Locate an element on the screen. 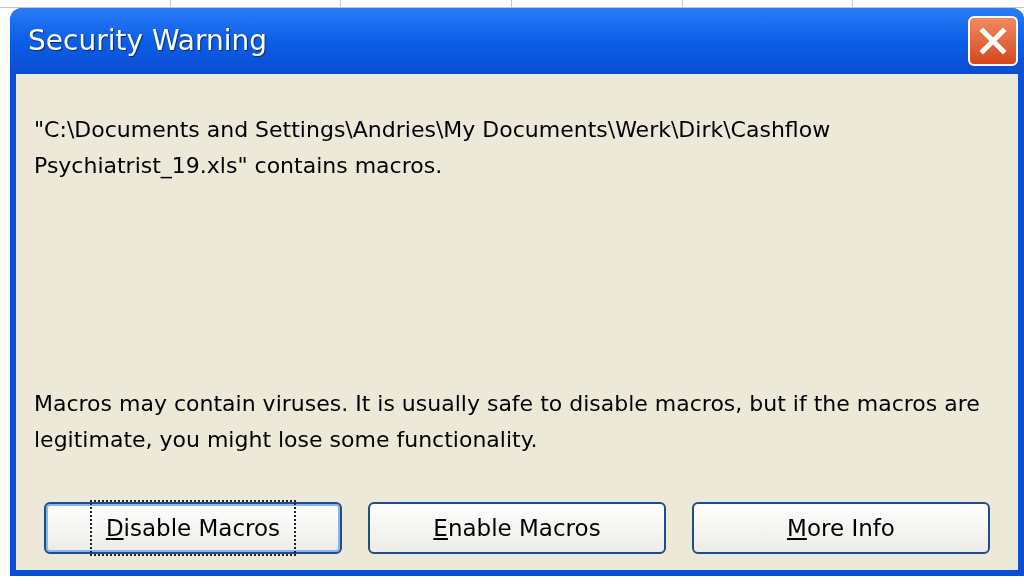 The width and height of the screenshot is (1024, 584). virus-warning: Macros may contain viruses. It is usually safe to disable macros, but if the macros are legitimate, you might lose some functionality. is located at coordinates (507, 422).